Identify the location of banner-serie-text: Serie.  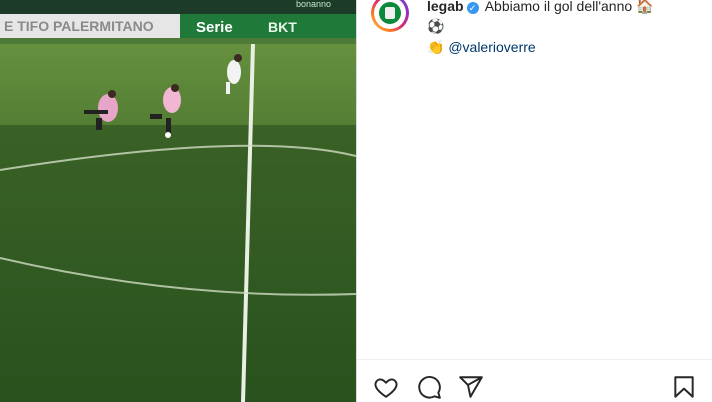
(214, 27).